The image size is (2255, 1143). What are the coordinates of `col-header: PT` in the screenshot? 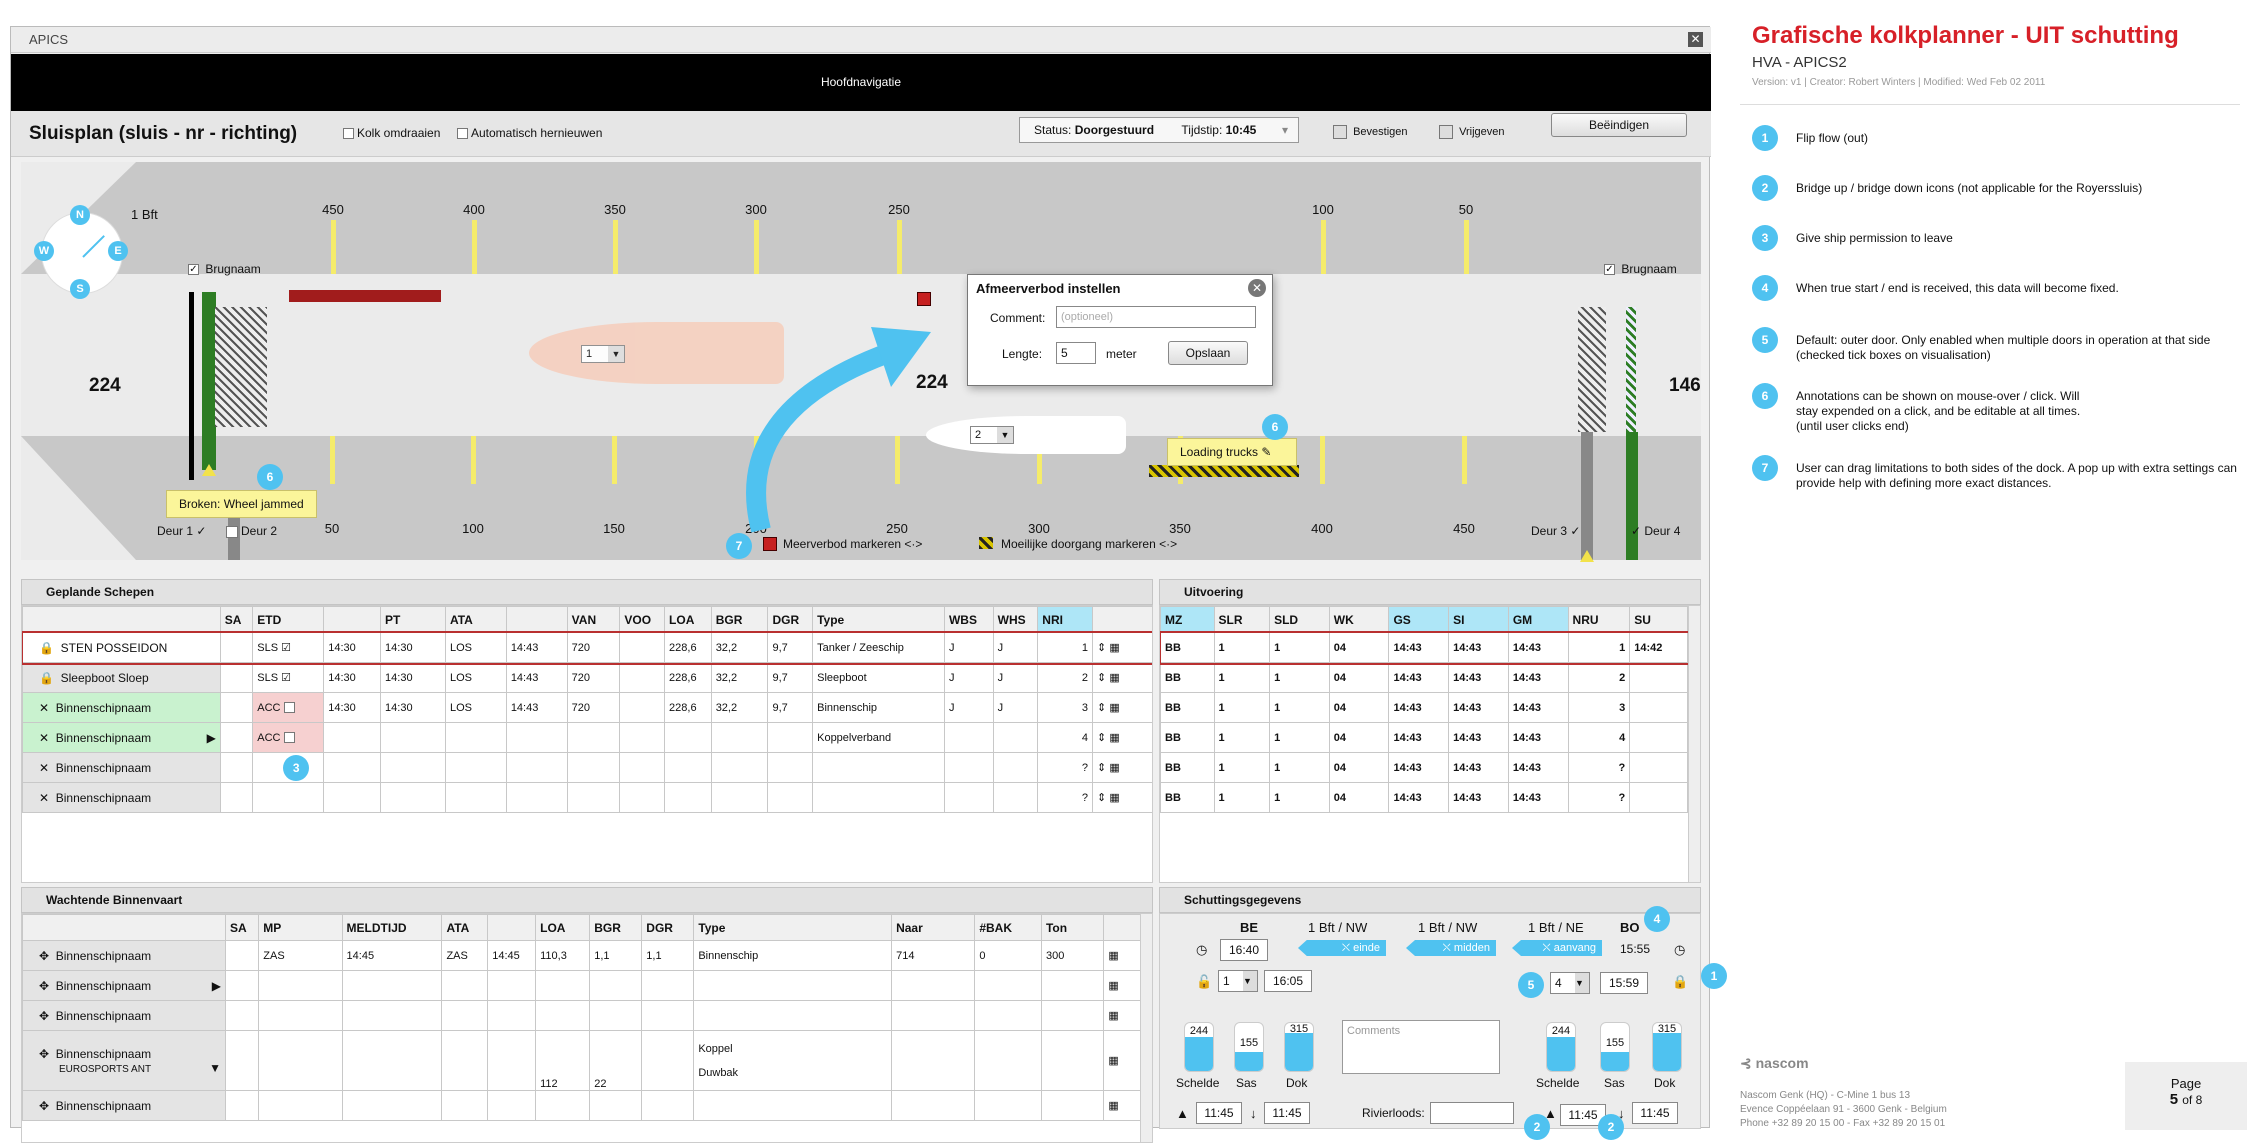 It's located at (413, 619).